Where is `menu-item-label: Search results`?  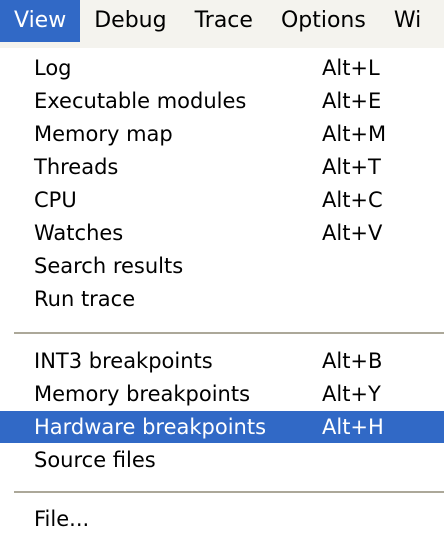
menu-item-label: Search results is located at coordinates (109, 266).